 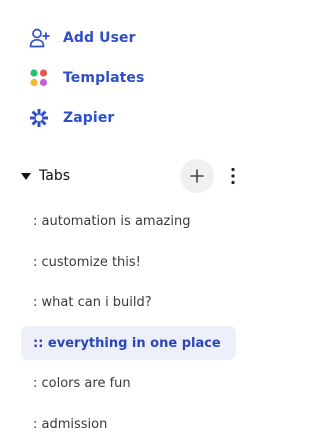 I want to click on tab-item-label: : automation is amazing, so click(x=112, y=221).